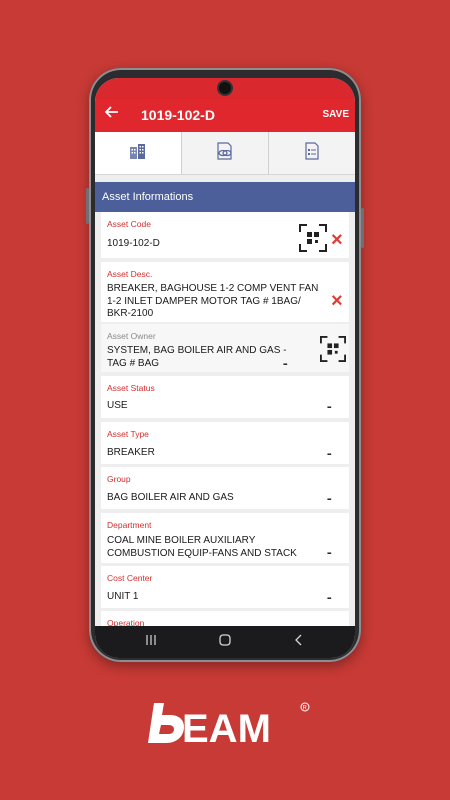 This screenshot has height=800, width=450. Describe the element at coordinates (299, 641) in the screenshot. I see `system-back-icon` at that location.